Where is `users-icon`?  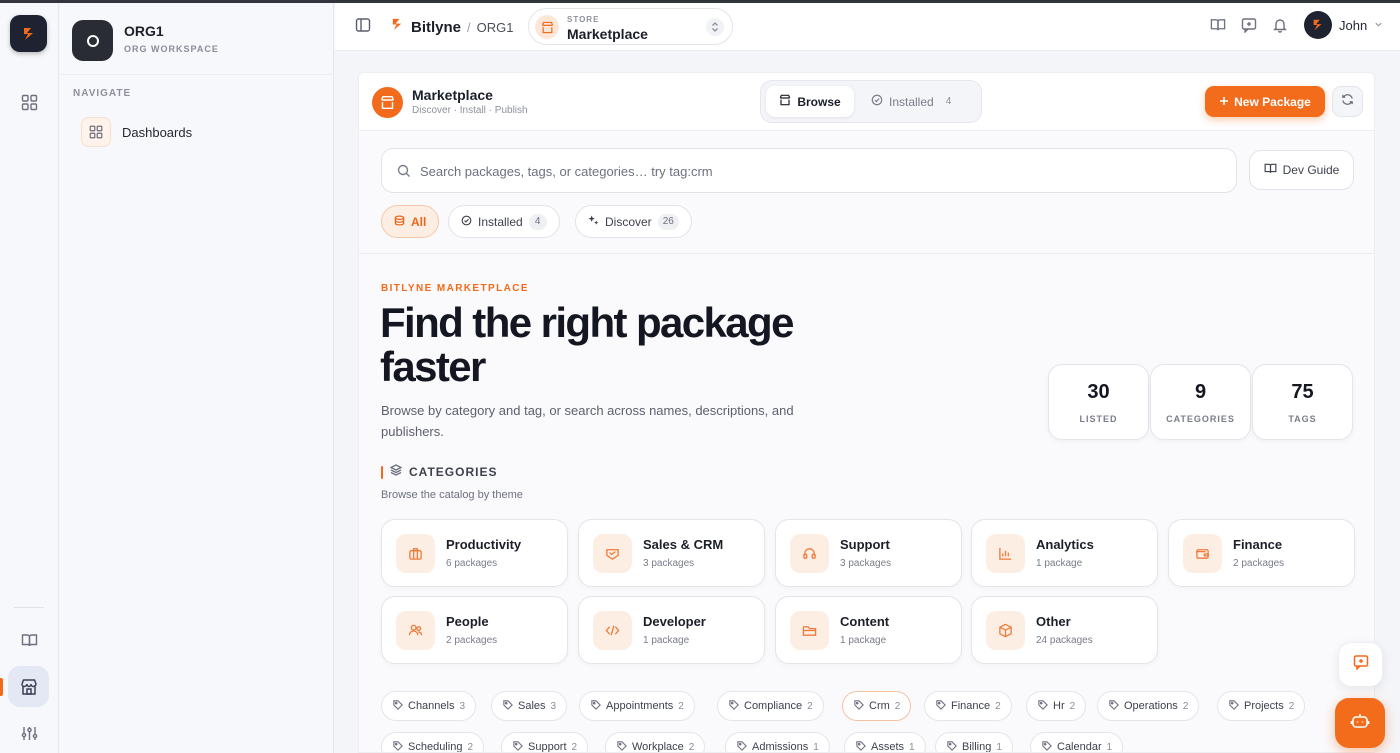 users-icon is located at coordinates (415, 630).